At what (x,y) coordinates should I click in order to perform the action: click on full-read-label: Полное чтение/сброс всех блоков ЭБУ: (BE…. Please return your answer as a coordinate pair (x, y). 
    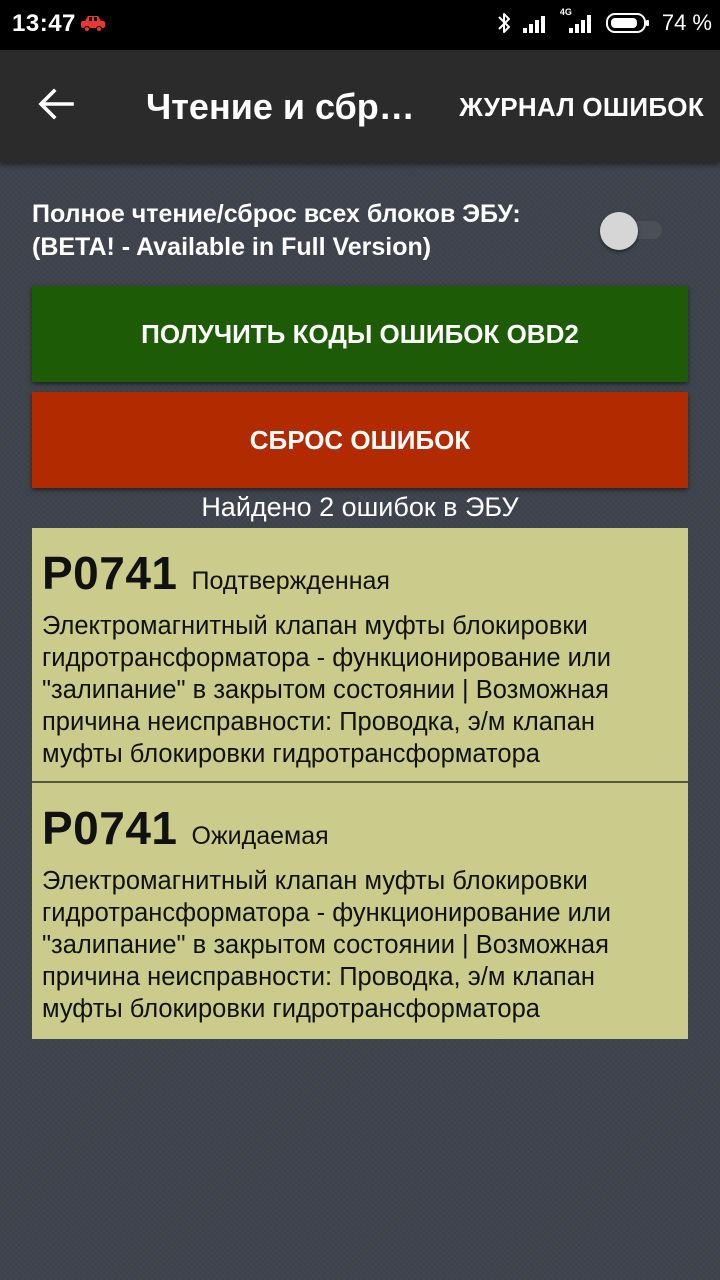
    Looking at the image, I should click on (312, 231).